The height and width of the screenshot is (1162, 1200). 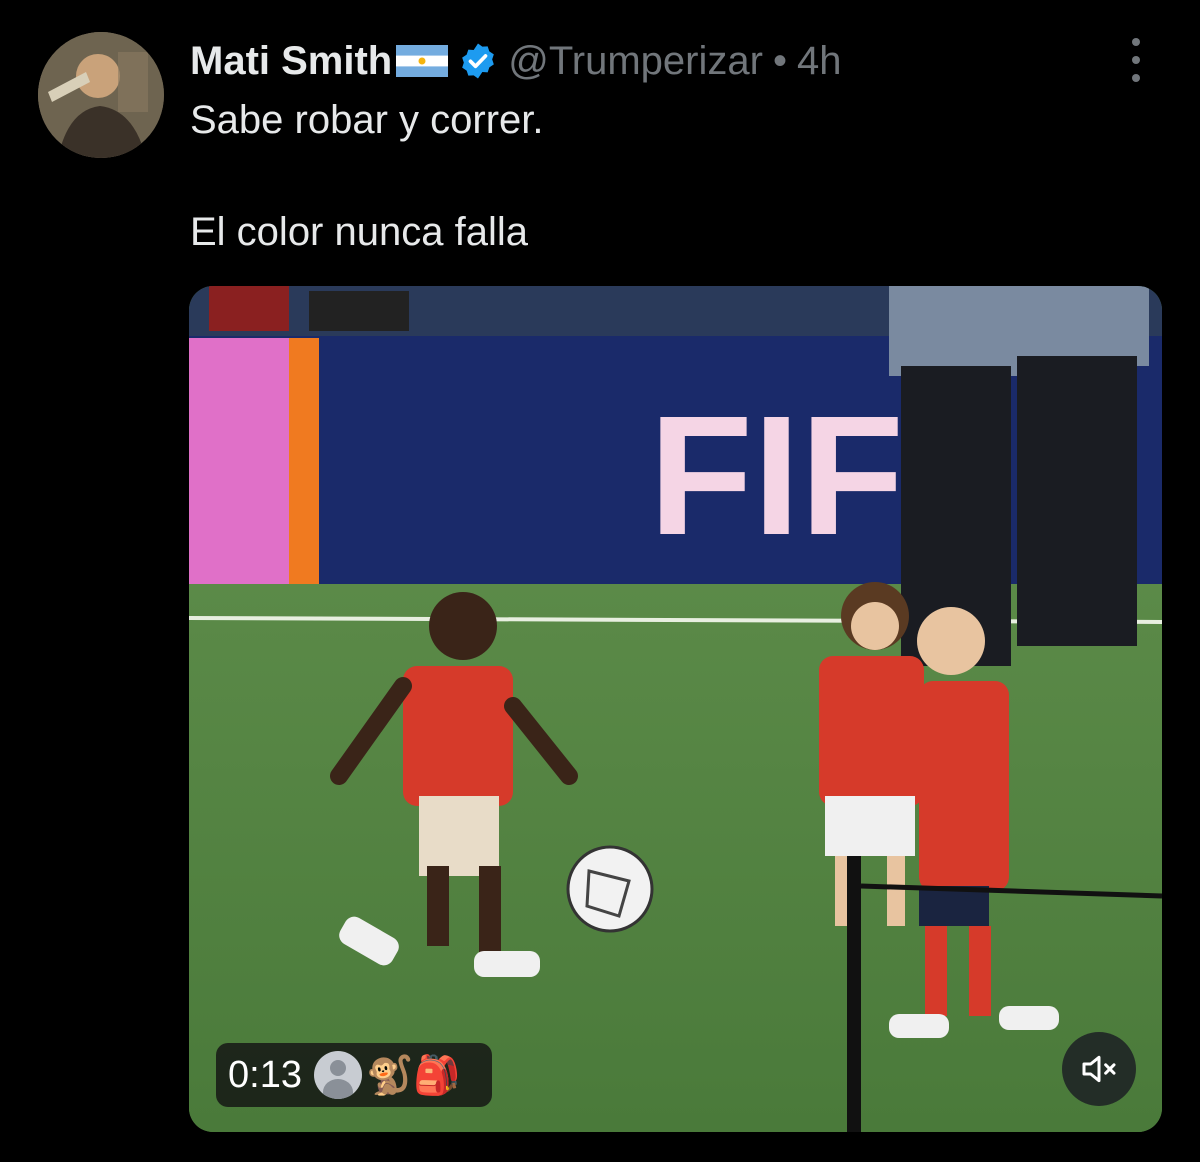 What do you see at coordinates (413, 1074) in the screenshot?
I see `emoji-text: 🐒🎒` at bounding box center [413, 1074].